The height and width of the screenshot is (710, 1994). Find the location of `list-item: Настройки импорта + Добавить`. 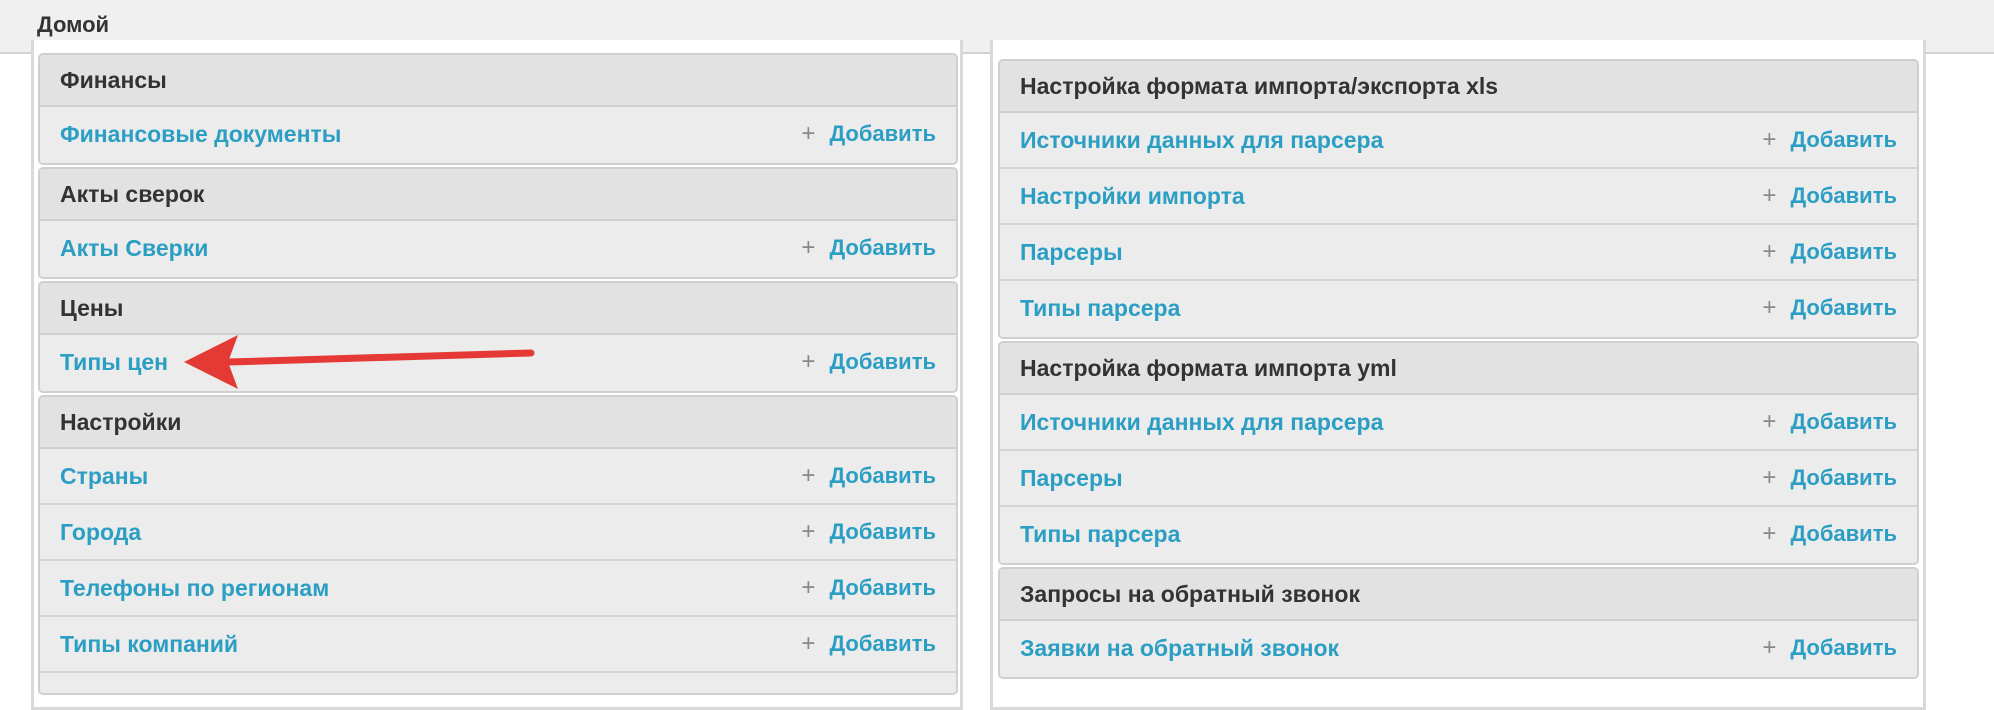

list-item: Настройки импорта + Добавить is located at coordinates (1458, 197).